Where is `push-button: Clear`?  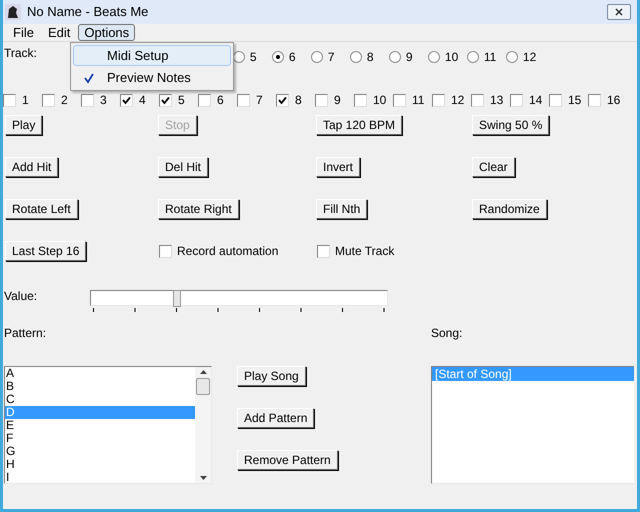 push-button: Clear is located at coordinates (493, 167).